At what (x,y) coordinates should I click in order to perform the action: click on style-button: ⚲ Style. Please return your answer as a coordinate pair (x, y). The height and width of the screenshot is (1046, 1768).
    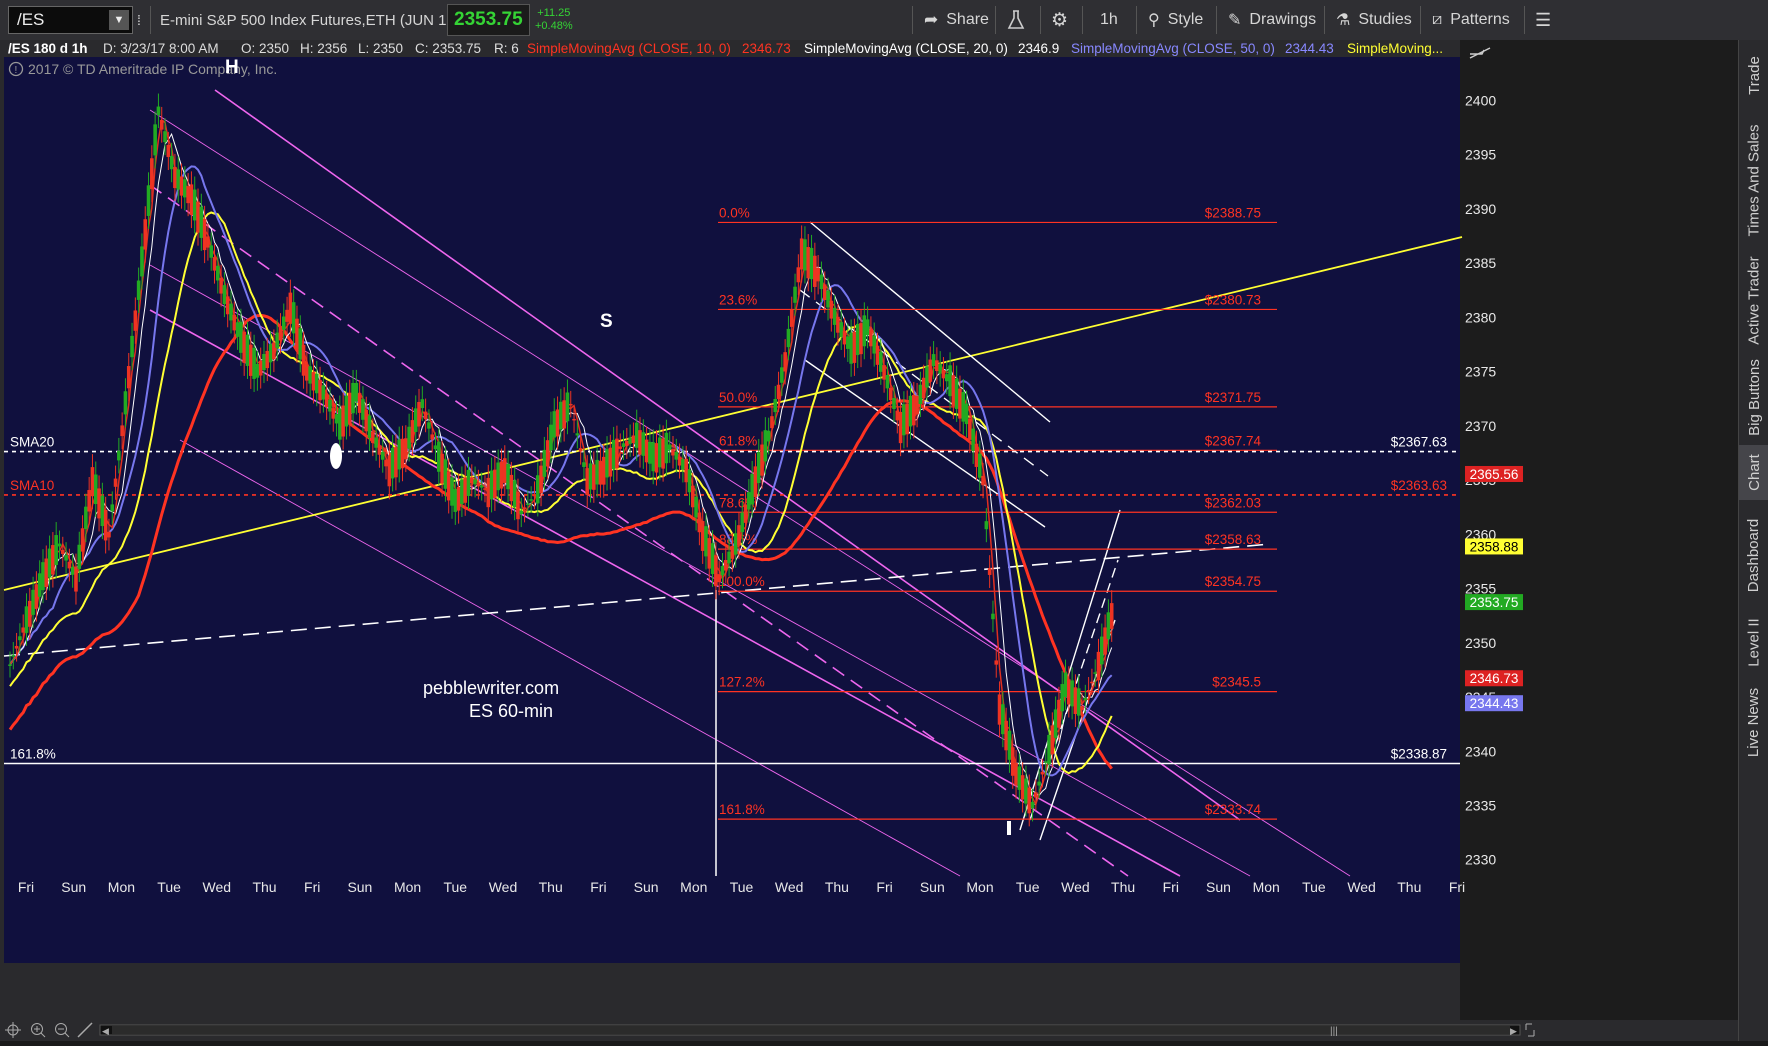
    Looking at the image, I should click on (1175, 20).